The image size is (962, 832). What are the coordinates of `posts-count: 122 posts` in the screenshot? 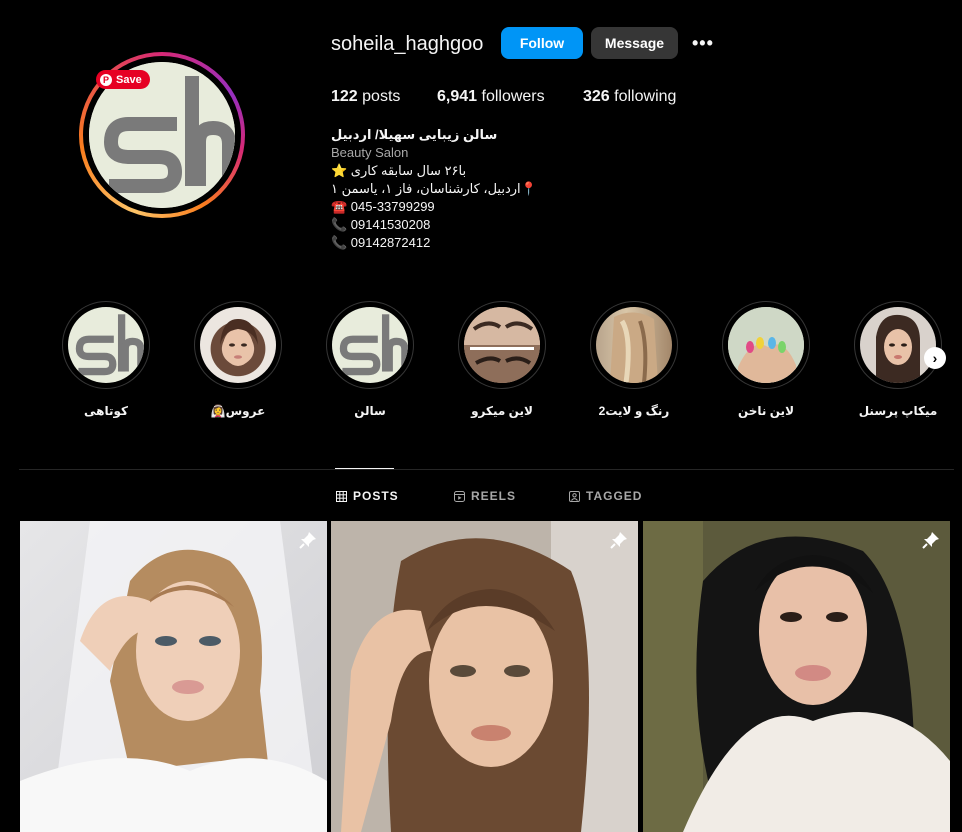 It's located at (365, 97).